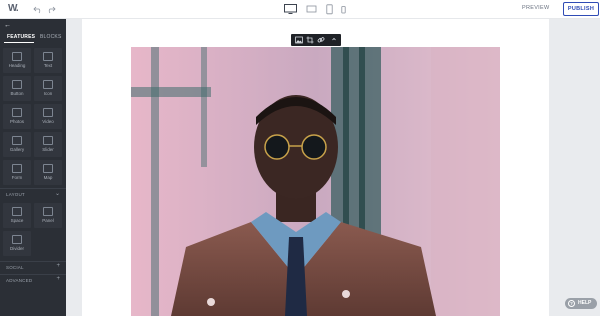 The image size is (600, 316). What do you see at coordinates (17, 84) in the screenshot?
I see `button-icon` at bounding box center [17, 84].